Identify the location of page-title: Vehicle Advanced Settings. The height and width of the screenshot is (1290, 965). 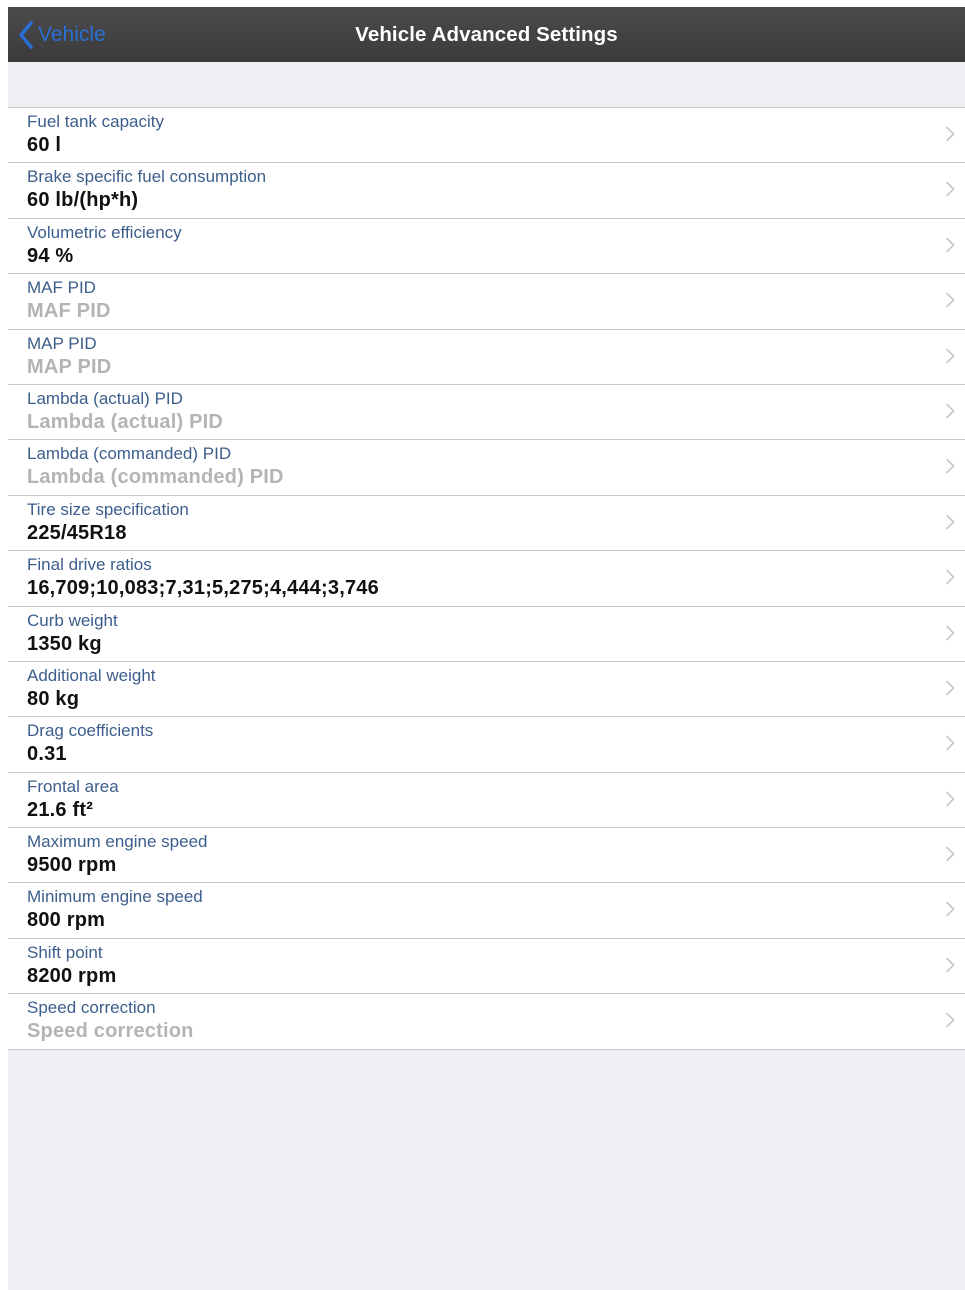
(486, 34).